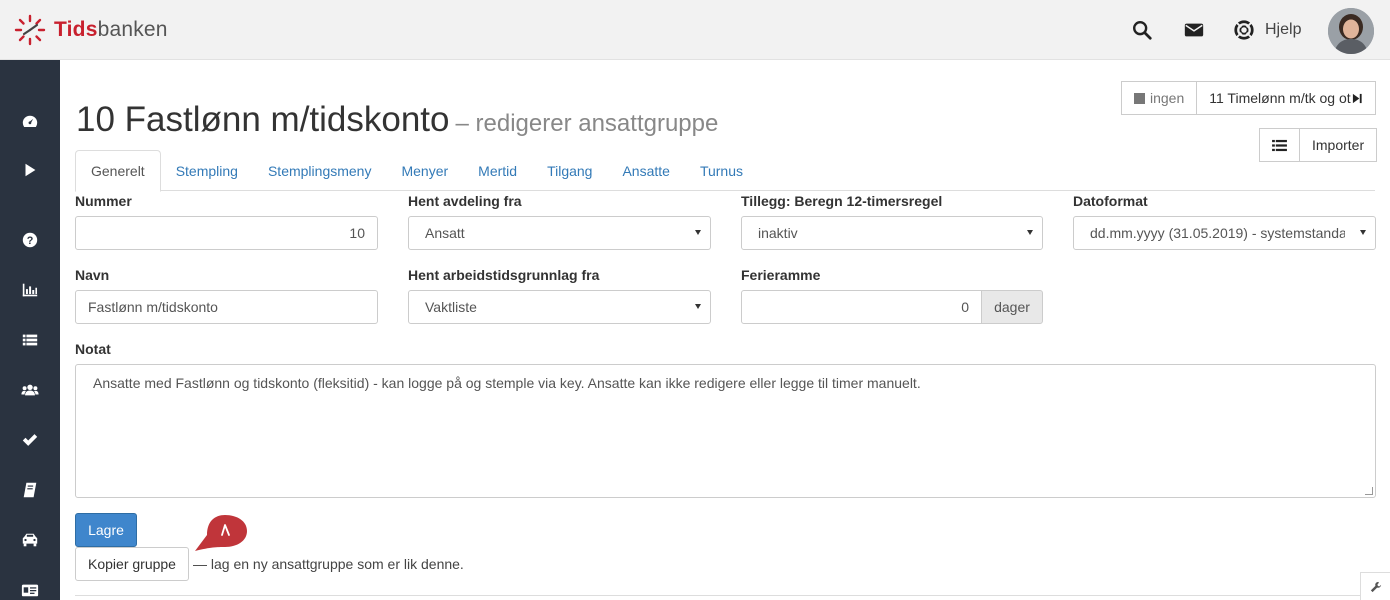 The width and height of the screenshot is (1390, 600). What do you see at coordinates (465, 201) in the screenshot?
I see `avdeling-label: Hent avdeling fra` at bounding box center [465, 201].